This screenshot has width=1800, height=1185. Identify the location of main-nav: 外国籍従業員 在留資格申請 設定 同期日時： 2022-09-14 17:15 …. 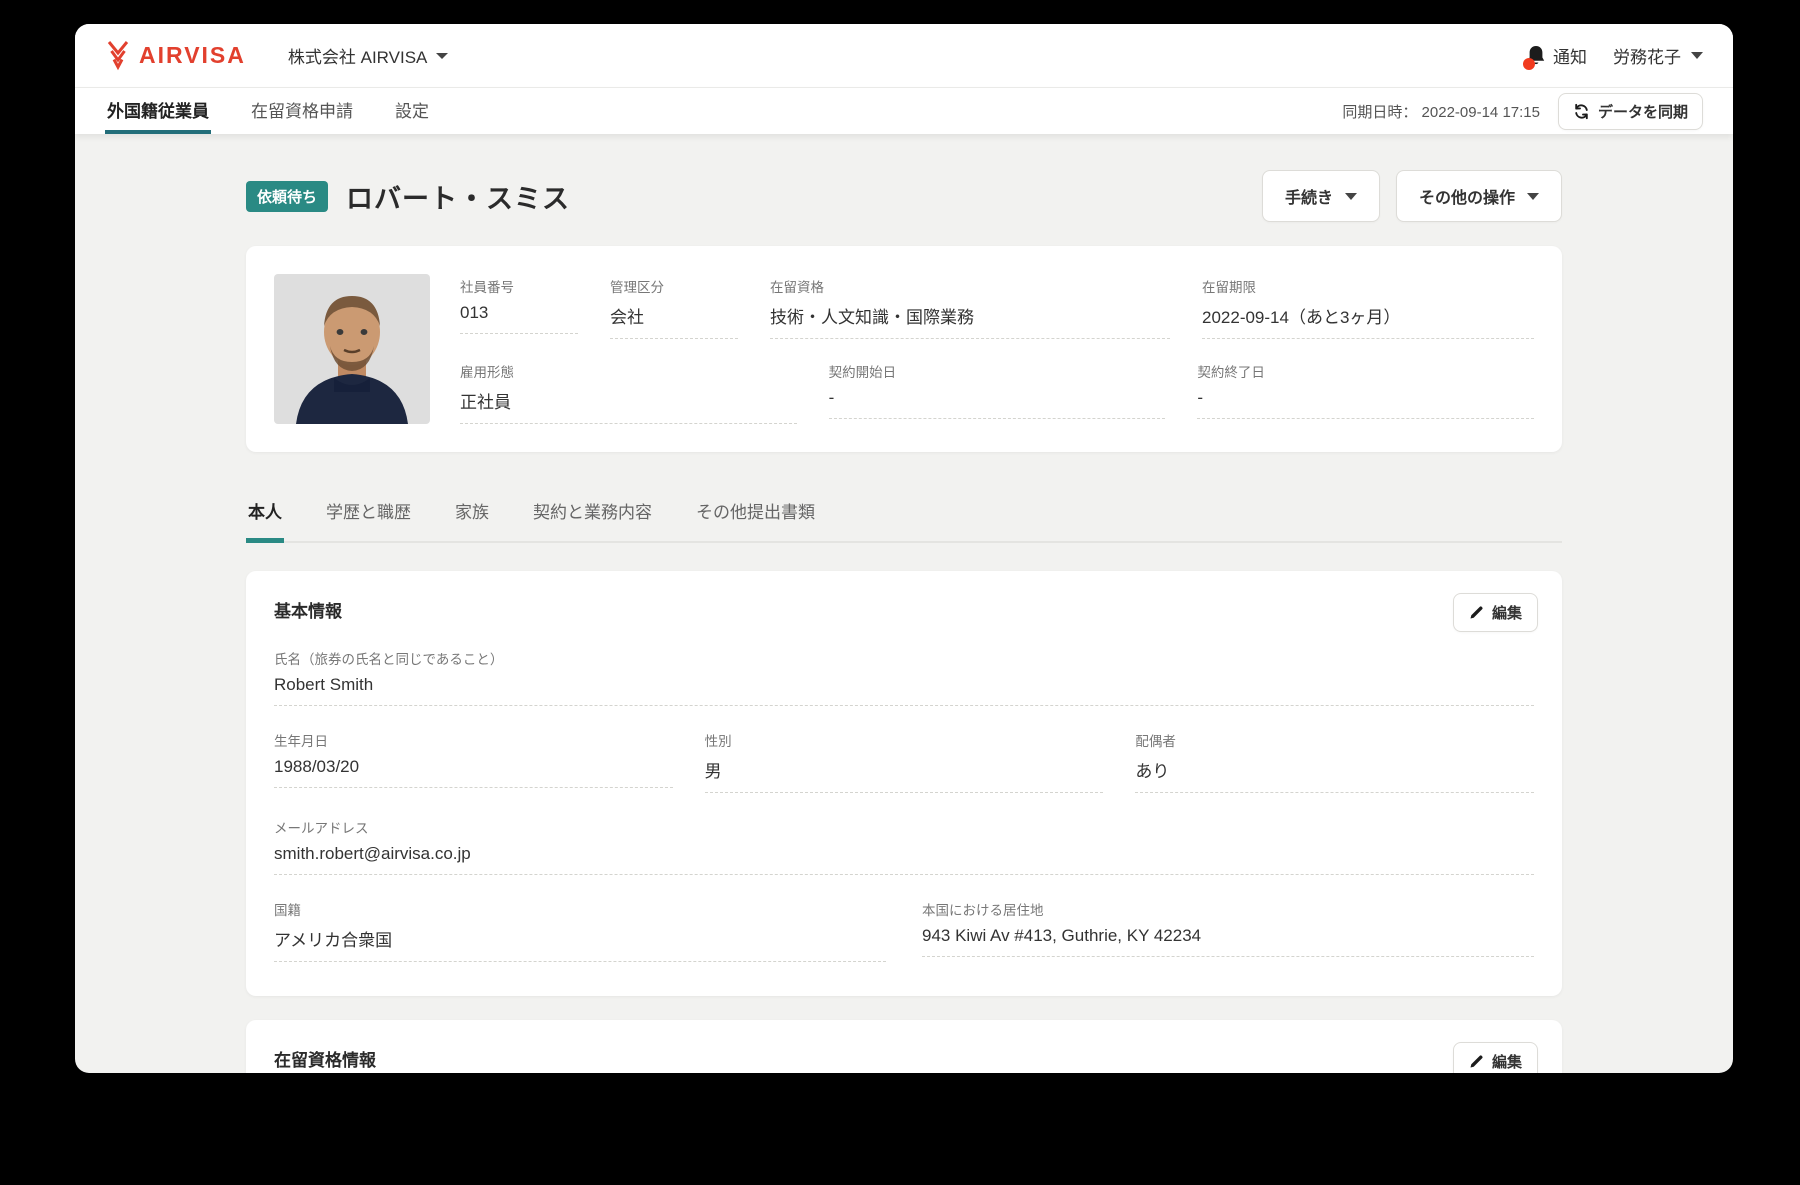
(904, 111).